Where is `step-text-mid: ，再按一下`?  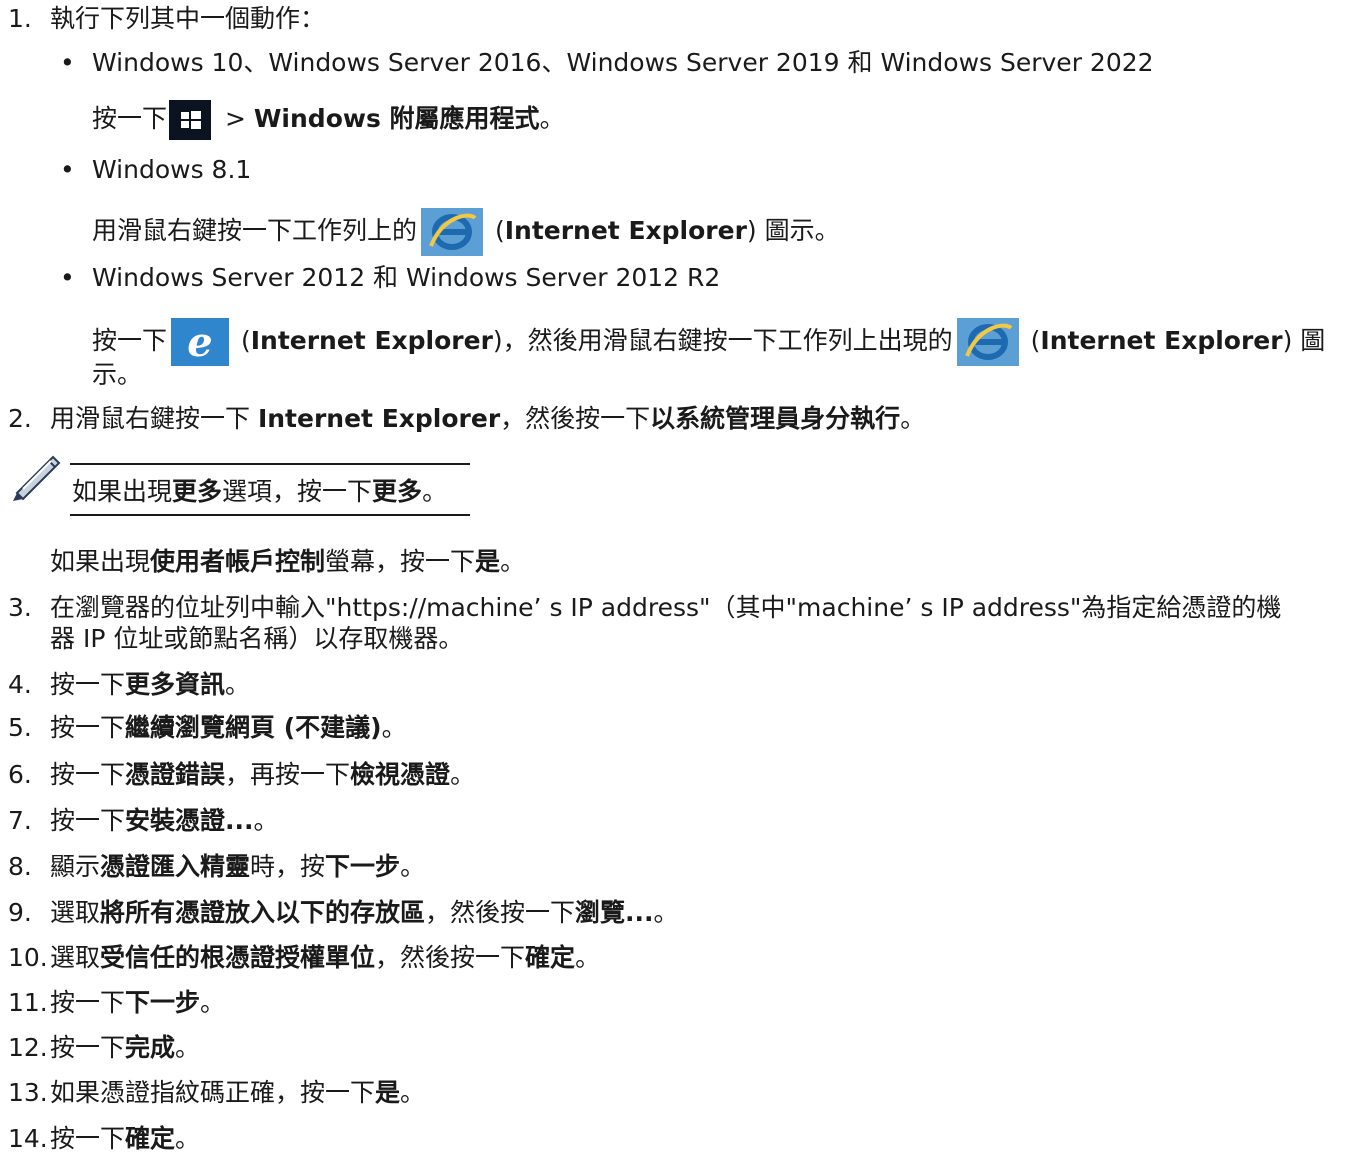 step-text-mid: ，再按一下 is located at coordinates (288, 774).